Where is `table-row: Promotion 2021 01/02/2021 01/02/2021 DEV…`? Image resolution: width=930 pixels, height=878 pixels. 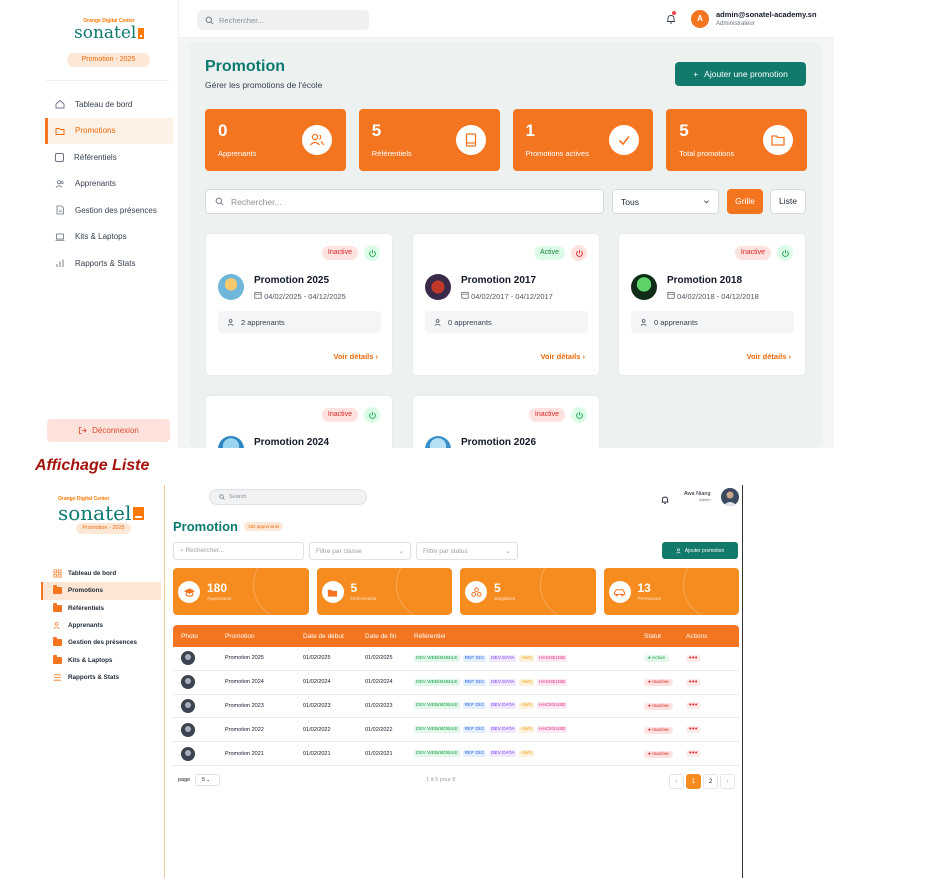 table-row: Promotion 2021 01/02/2021 01/02/2021 DEV… is located at coordinates (456, 754).